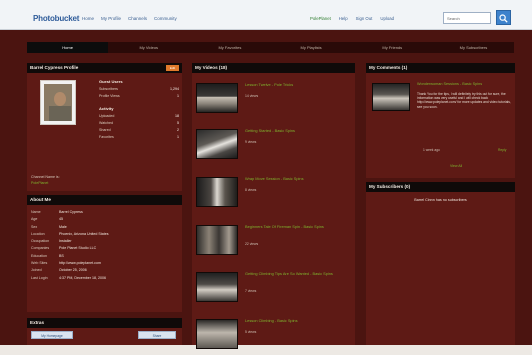 This screenshot has width=532, height=355. I want to click on activity-value: 2, so click(178, 130).